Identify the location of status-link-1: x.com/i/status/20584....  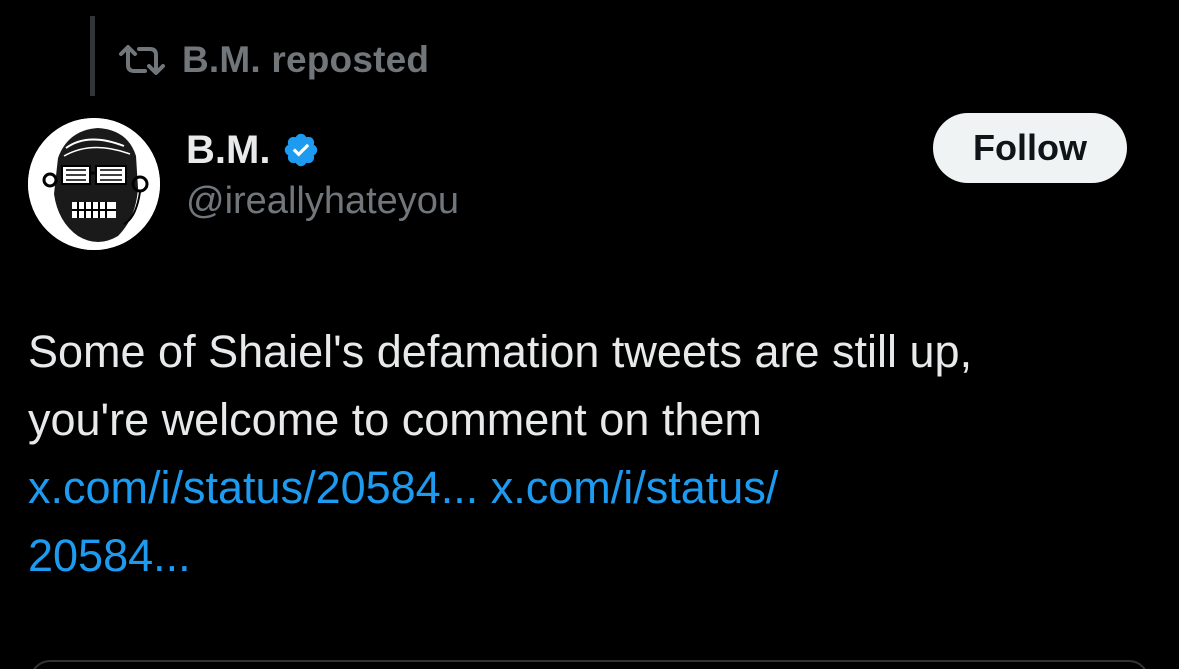
(253, 487).